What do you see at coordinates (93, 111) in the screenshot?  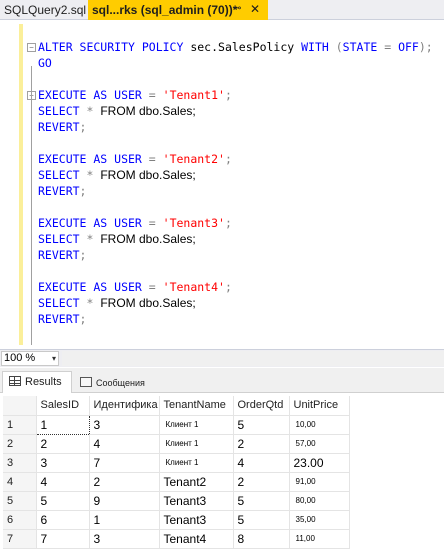 I see `sql-operator: *` at bounding box center [93, 111].